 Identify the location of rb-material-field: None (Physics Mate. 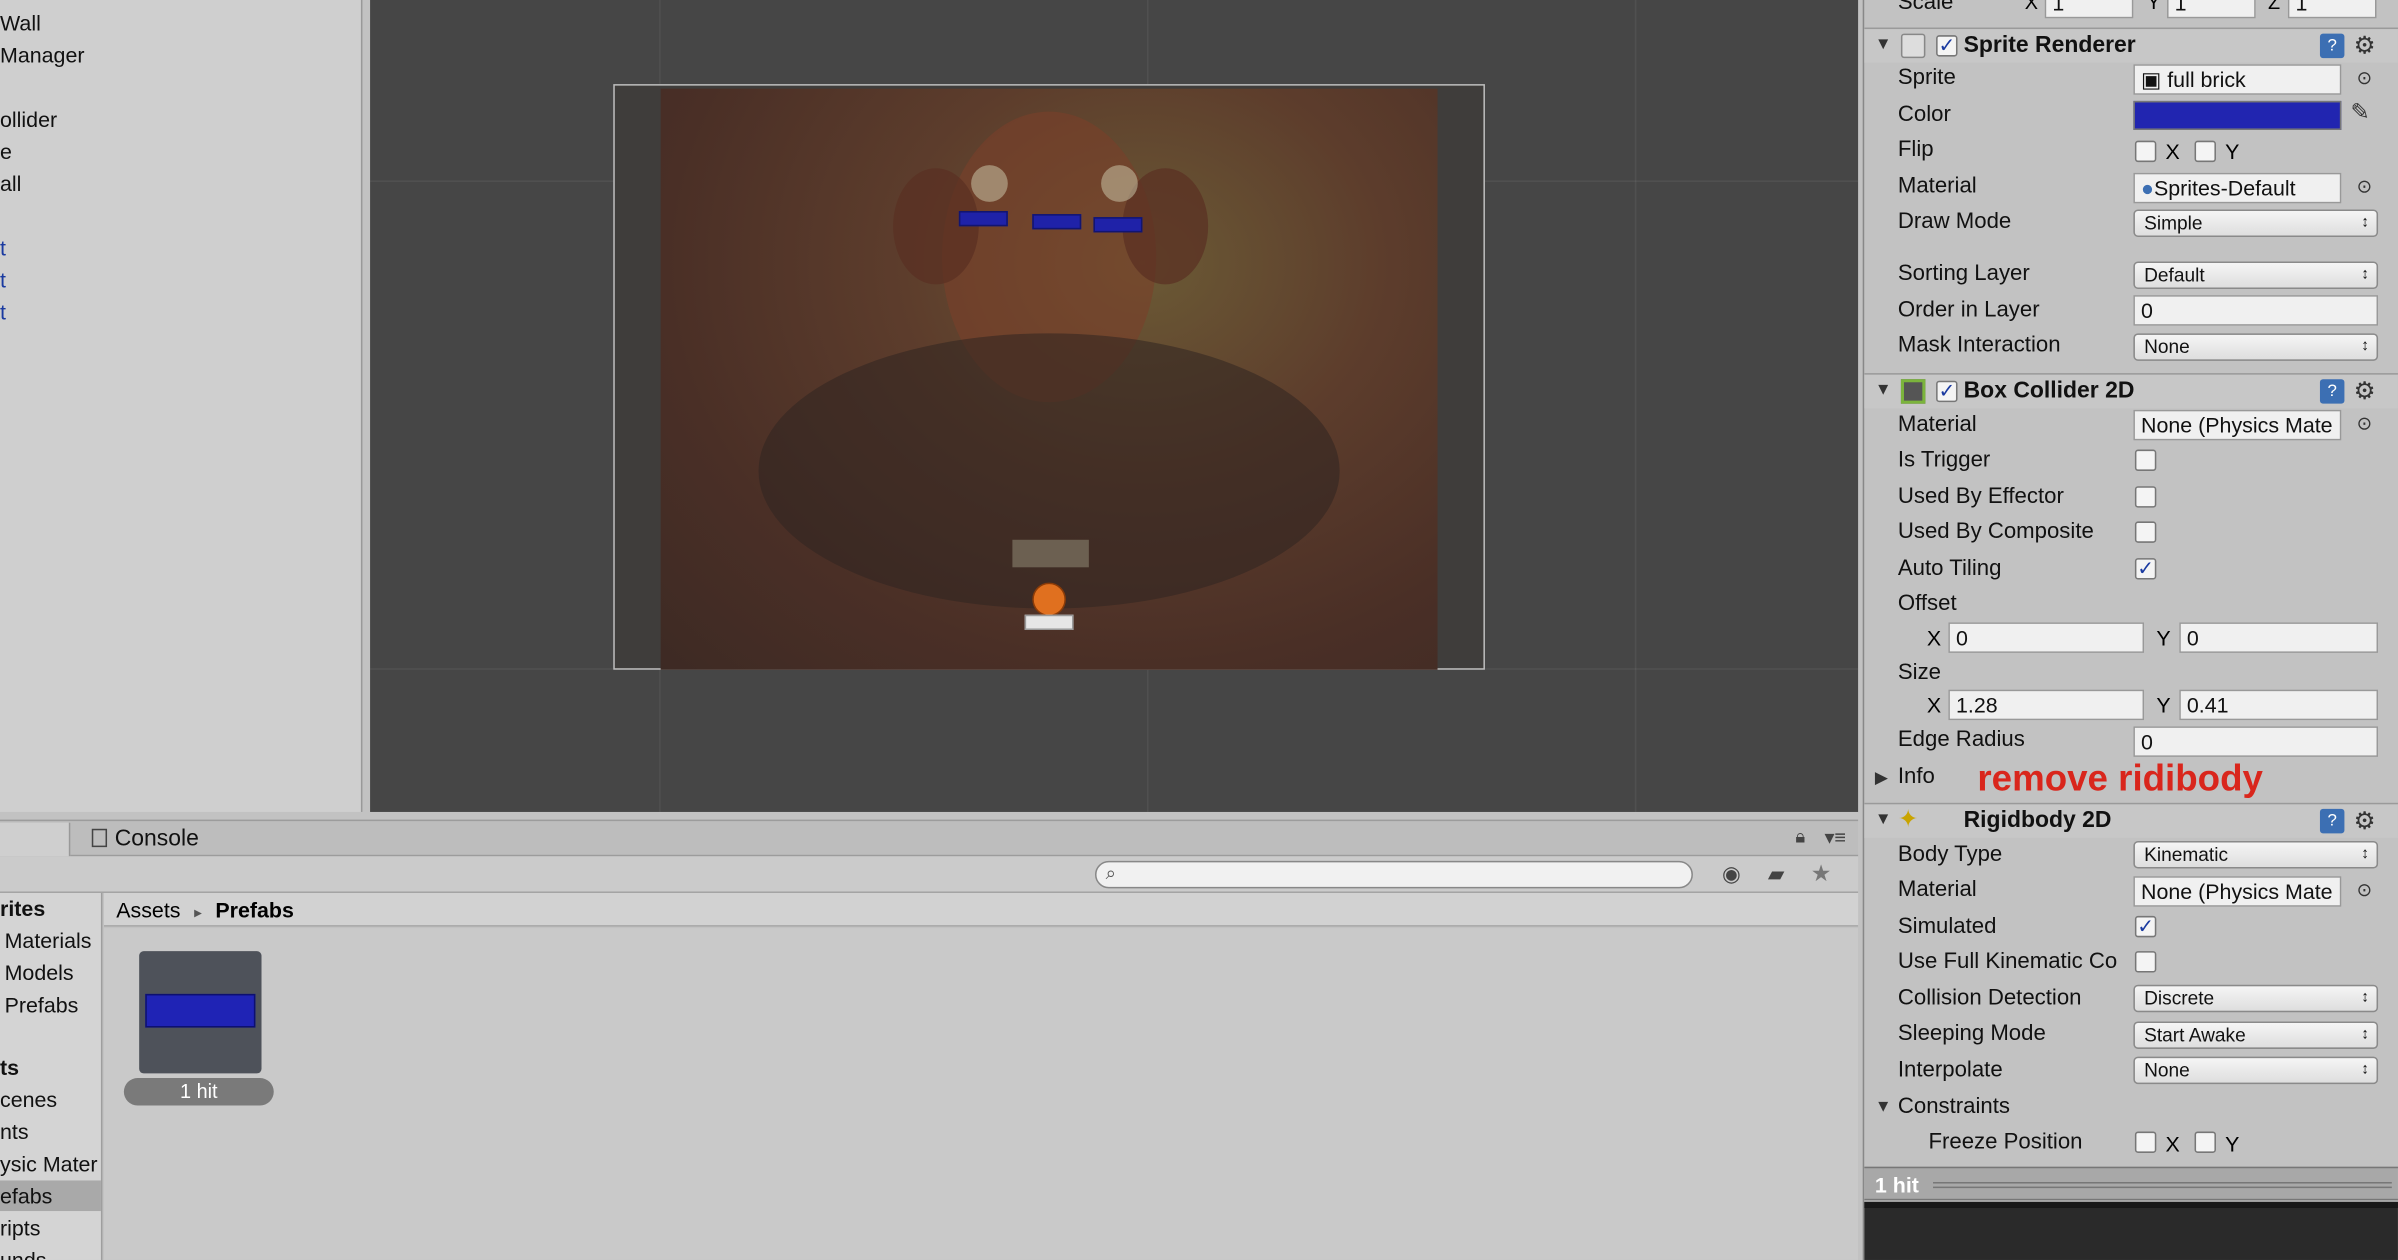
(2237, 891).